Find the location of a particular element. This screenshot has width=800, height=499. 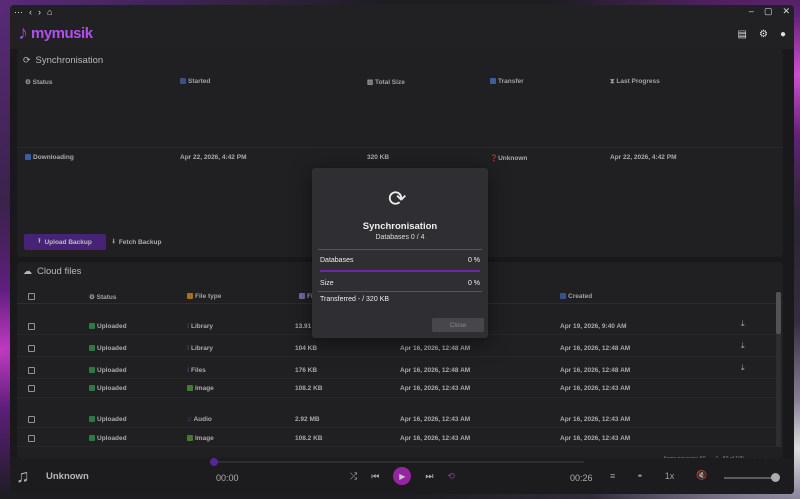

logo-icon: ♪ is located at coordinates (23, 33).